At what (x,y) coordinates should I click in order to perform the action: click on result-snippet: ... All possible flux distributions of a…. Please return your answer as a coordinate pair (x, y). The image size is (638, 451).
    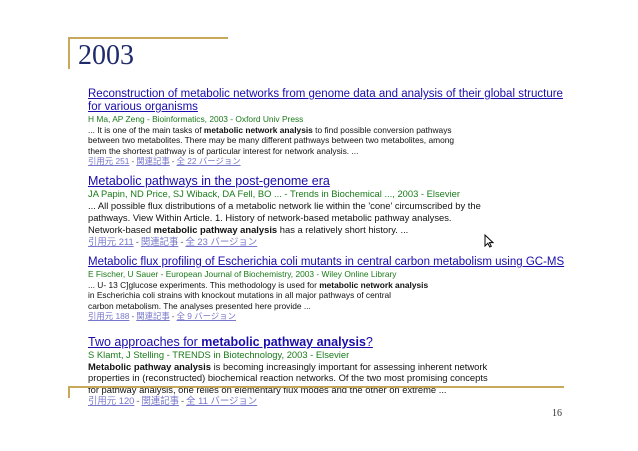
    Looking at the image, I should click on (284, 217).